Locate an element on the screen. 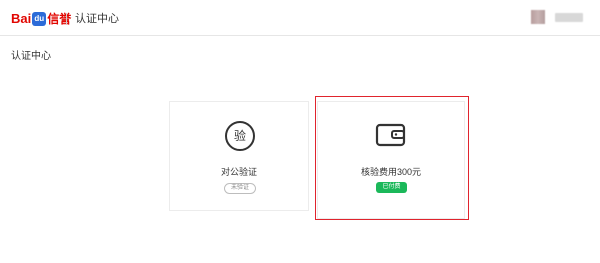  logo-paw-icon: du is located at coordinates (39, 19).